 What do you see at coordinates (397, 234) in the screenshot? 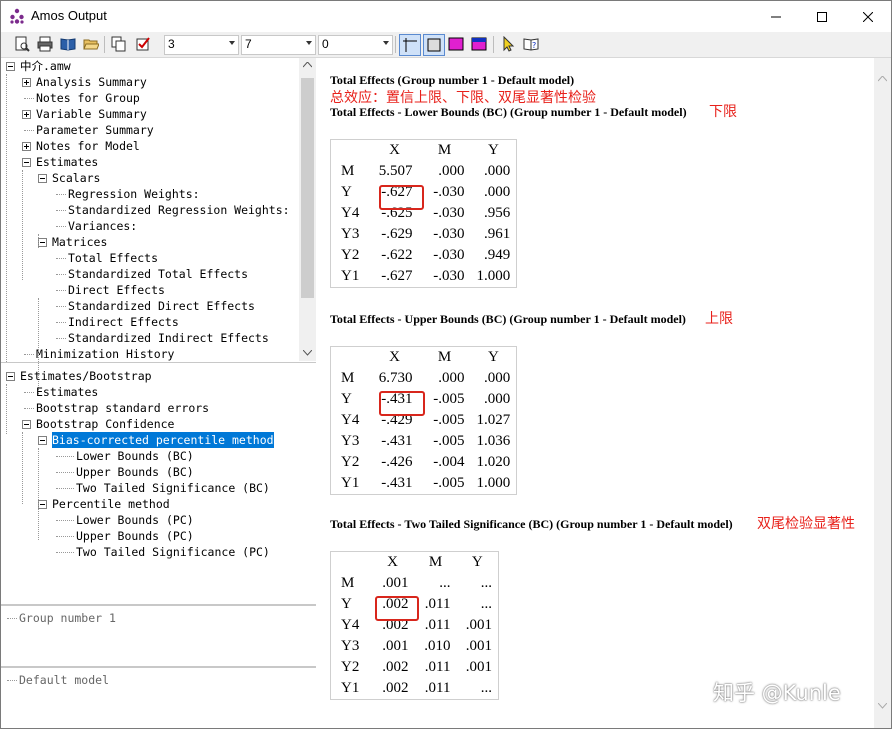
I see `table-cell: -.629` at bounding box center [397, 234].